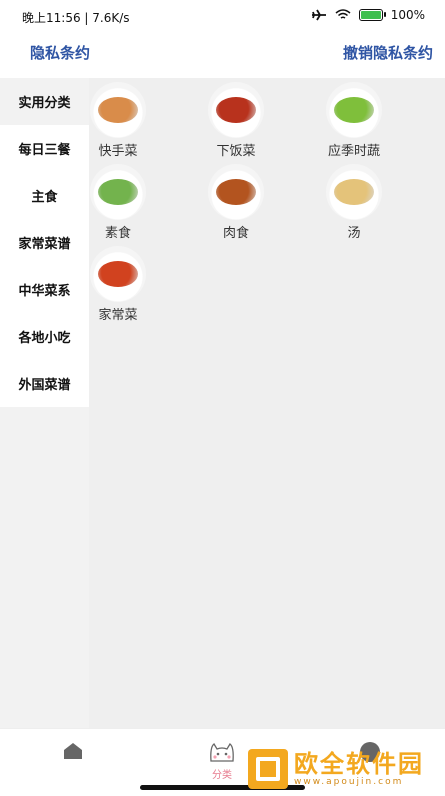 This screenshot has height=796, width=445. Describe the element at coordinates (236, 151) in the screenshot. I see `grid-item-label: 下饭菜` at that location.